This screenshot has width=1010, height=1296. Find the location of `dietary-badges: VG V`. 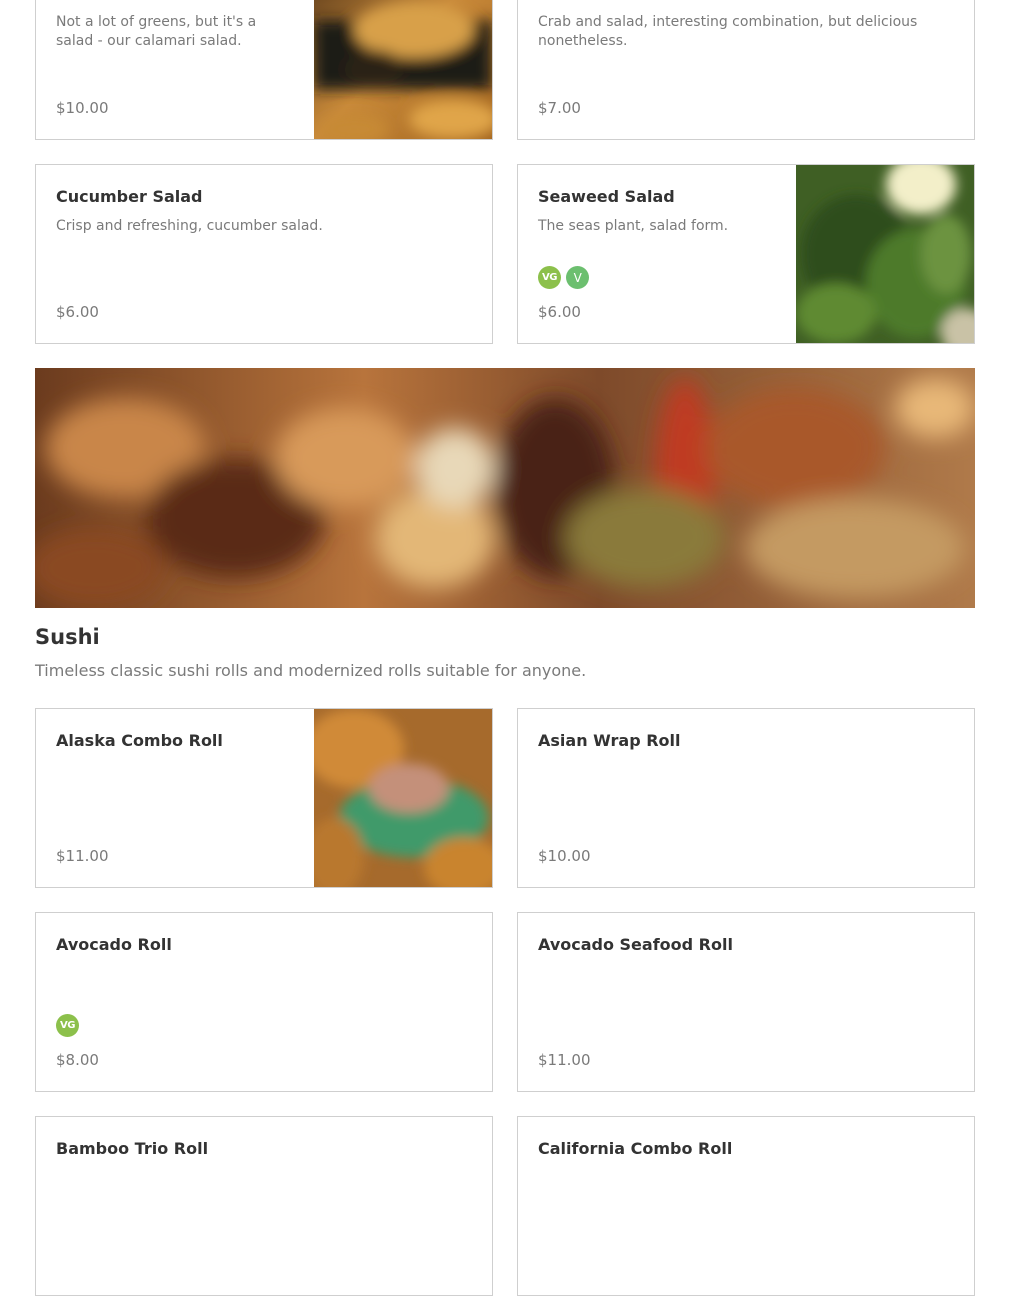

dietary-badges: VG V is located at coordinates (563, 277).